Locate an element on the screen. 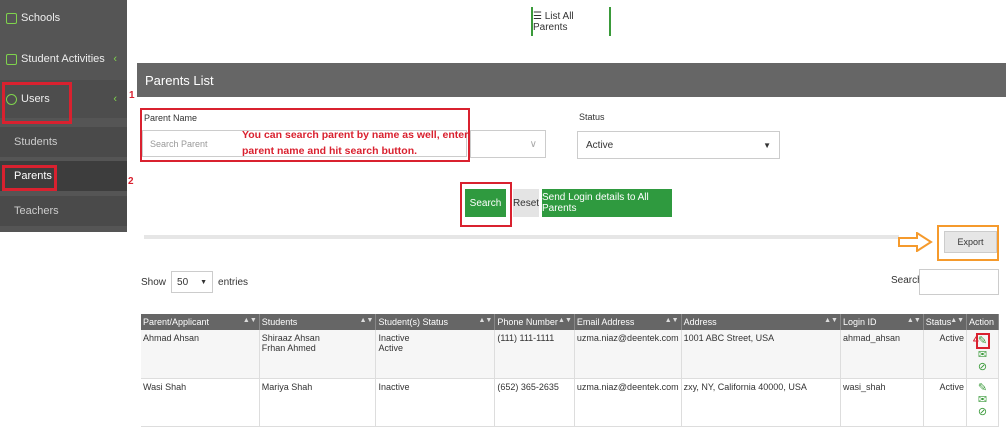 This screenshot has height=442, width=1006. list-all-parents-tab: ☰ List All Parents is located at coordinates (571, 21).